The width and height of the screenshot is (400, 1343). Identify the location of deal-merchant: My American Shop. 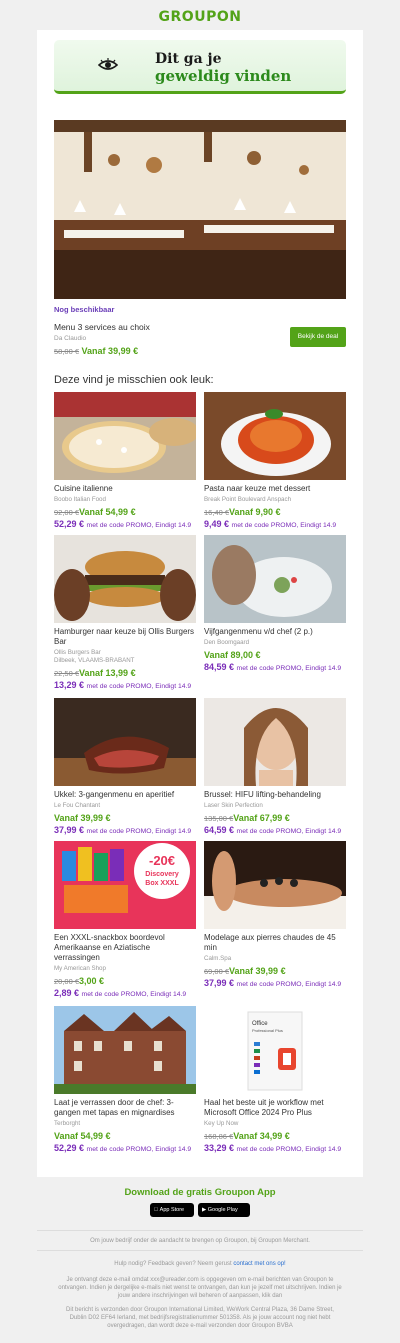
(80, 968).